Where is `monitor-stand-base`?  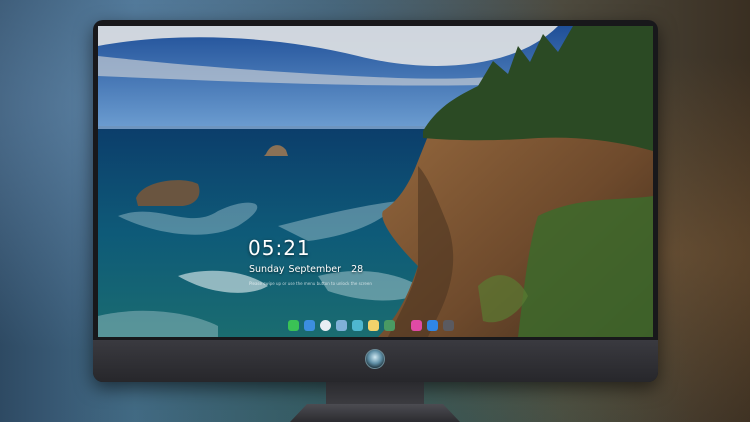
monitor-stand-base is located at coordinates (375, 413).